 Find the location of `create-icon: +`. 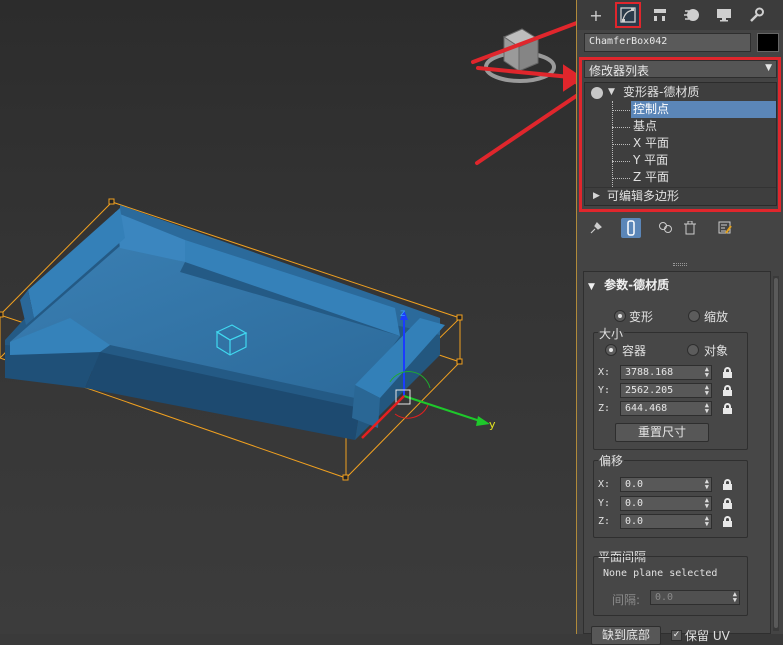

create-icon: + is located at coordinates (596, 15).